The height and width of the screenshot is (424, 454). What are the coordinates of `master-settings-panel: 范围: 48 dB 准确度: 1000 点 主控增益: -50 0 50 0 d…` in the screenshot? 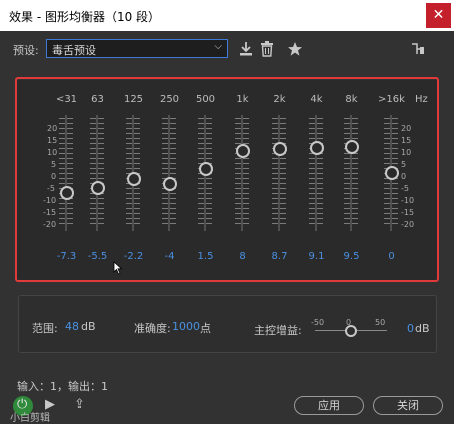 It's located at (227, 324).